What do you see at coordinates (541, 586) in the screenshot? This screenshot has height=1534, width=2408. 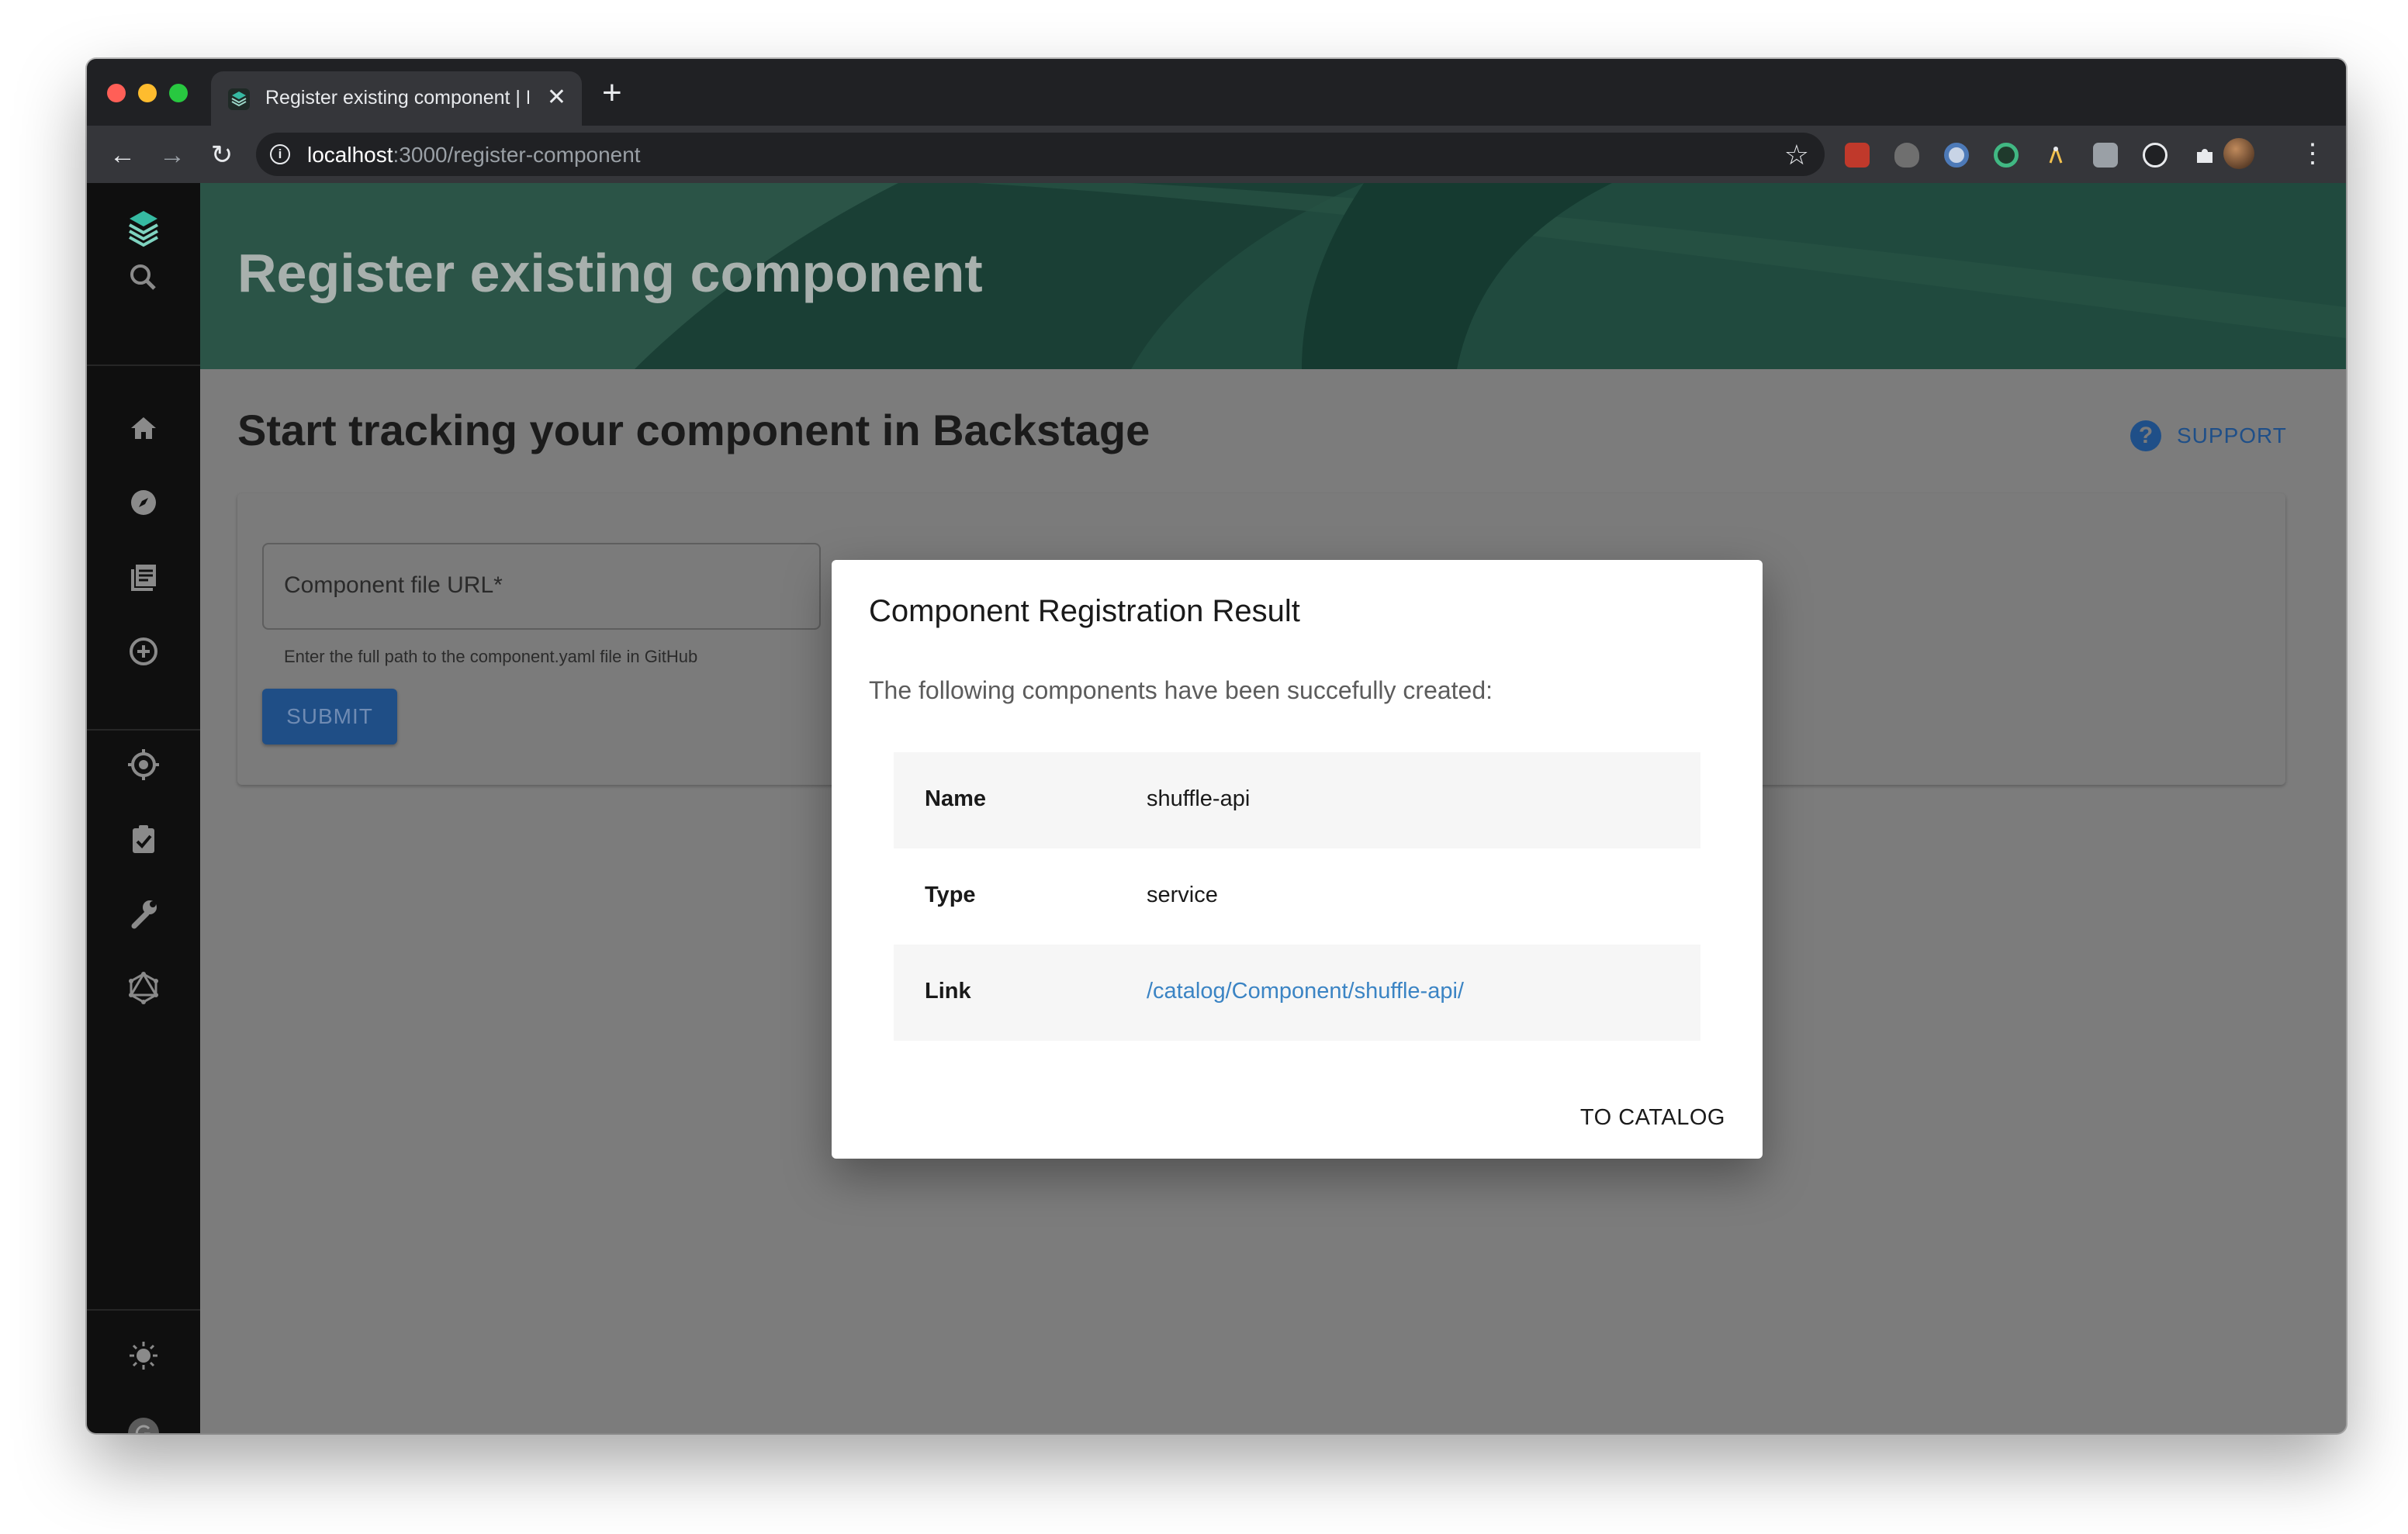 I see `component-url-field: Component file URL*` at bounding box center [541, 586].